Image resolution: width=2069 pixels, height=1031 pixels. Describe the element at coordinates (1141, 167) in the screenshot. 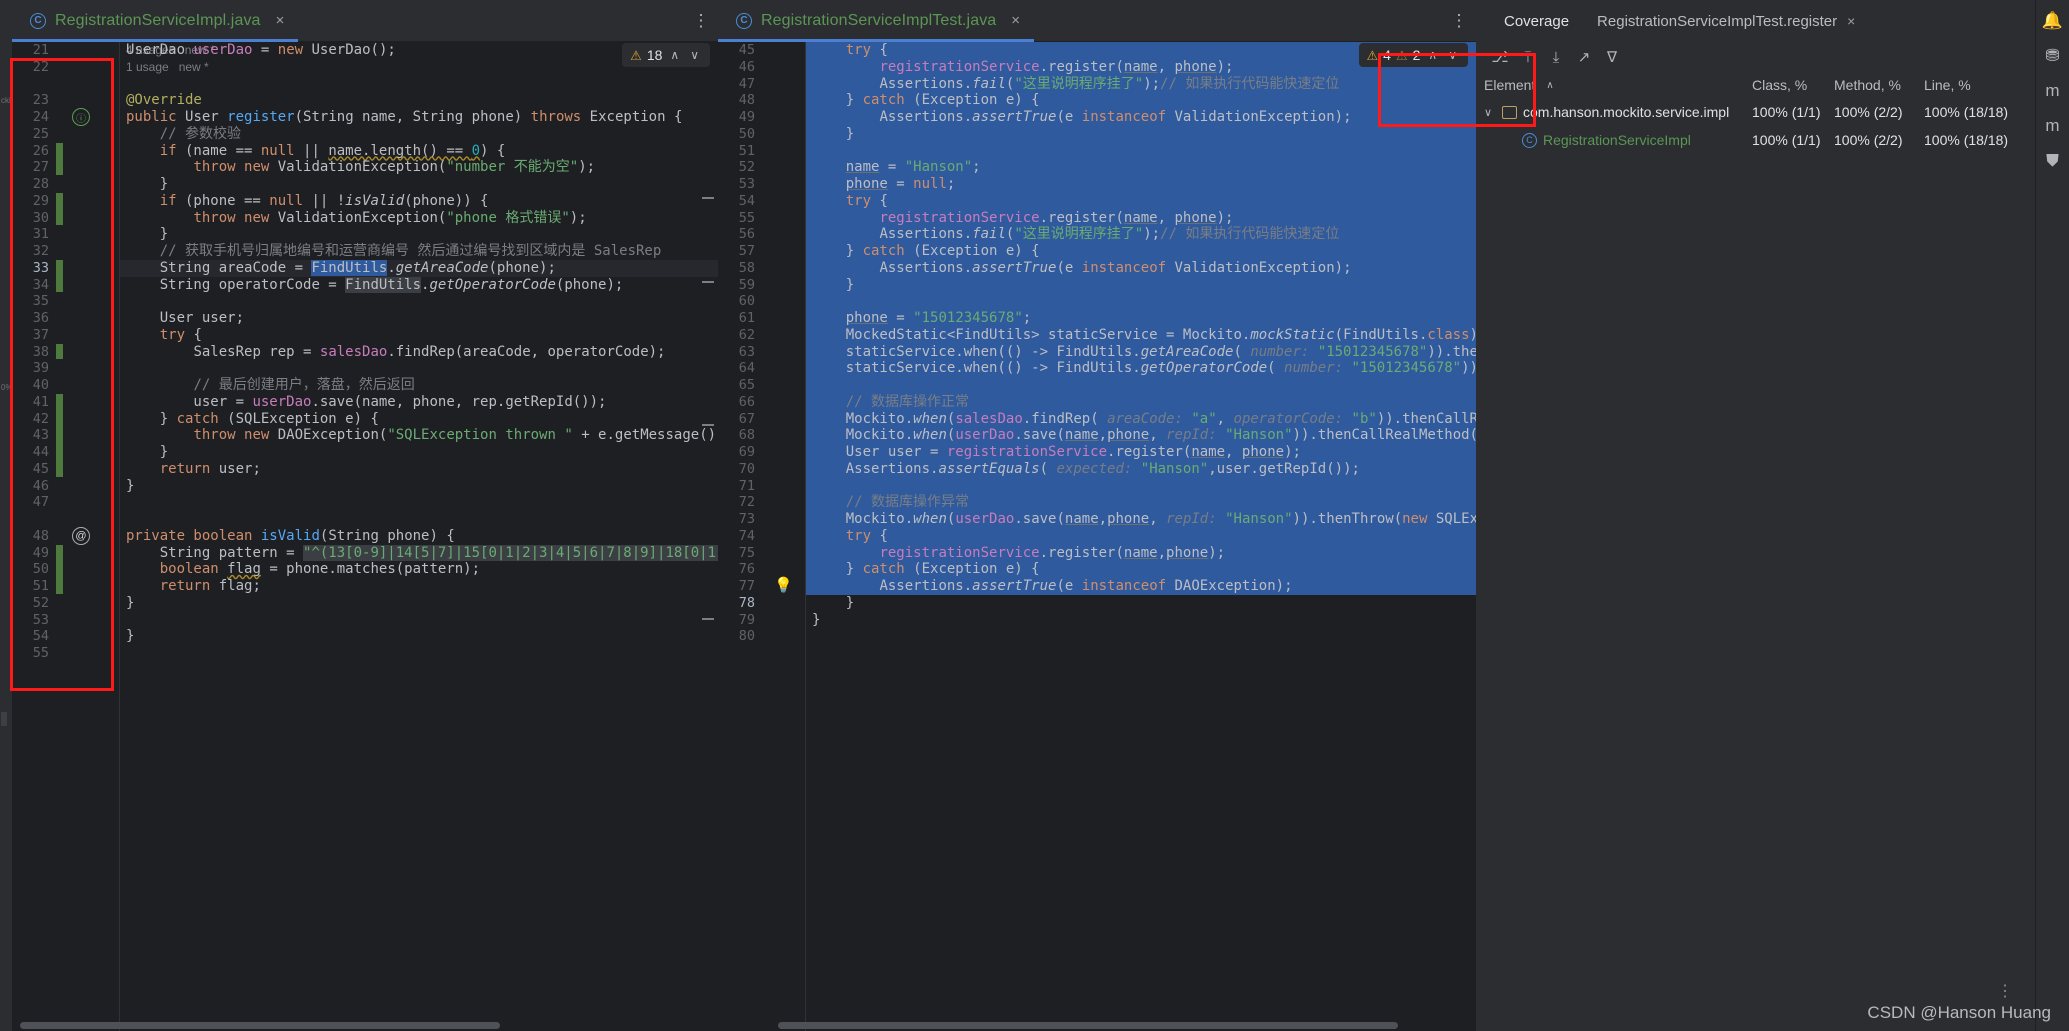

I see `code-line: name = "Hanson";` at that location.